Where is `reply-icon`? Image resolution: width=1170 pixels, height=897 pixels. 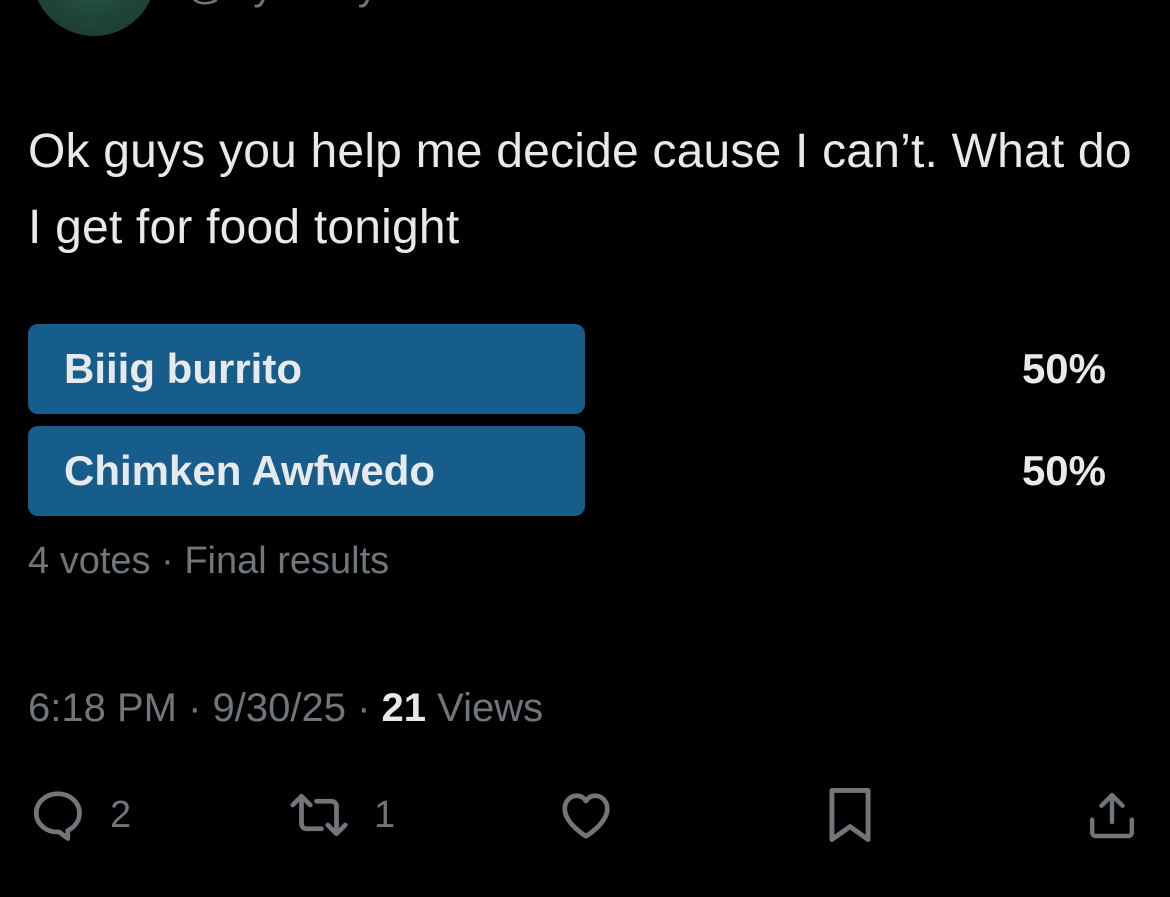 reply-icon is located at coordinates (57, 816).